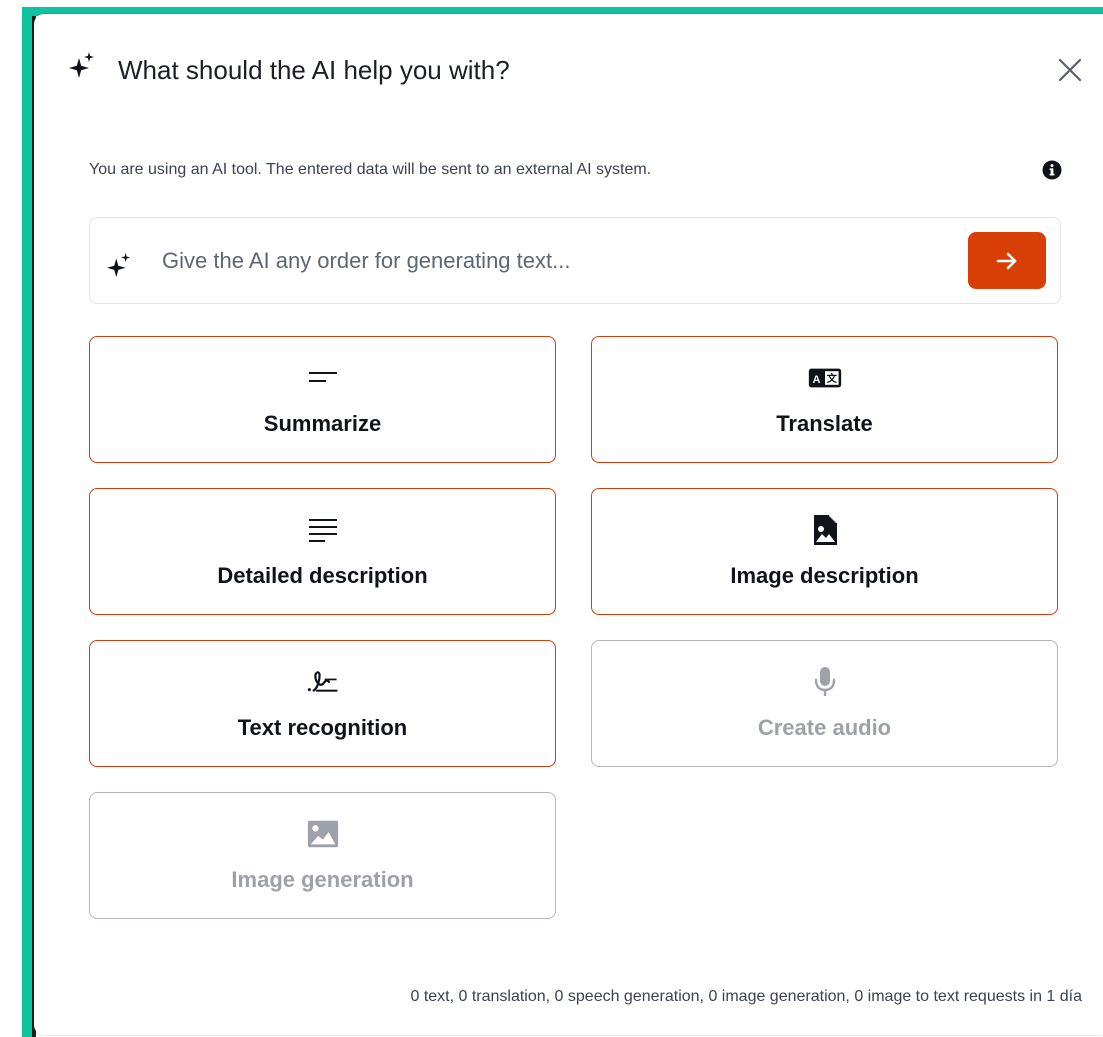  I want to click on close-button, so click(1070, 70).